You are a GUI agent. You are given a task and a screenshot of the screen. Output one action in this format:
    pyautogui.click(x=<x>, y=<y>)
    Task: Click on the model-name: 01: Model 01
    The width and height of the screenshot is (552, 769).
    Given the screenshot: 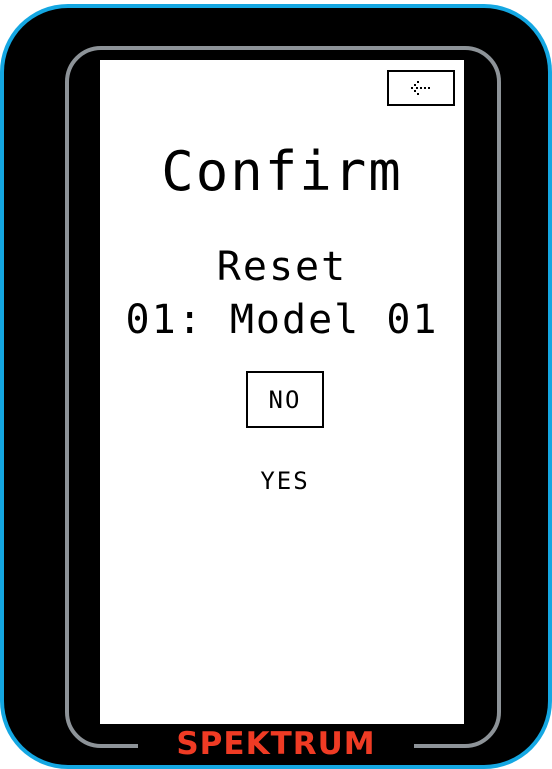 What is the action you would take?
    pyautogui.click(x=282, y=320)
    